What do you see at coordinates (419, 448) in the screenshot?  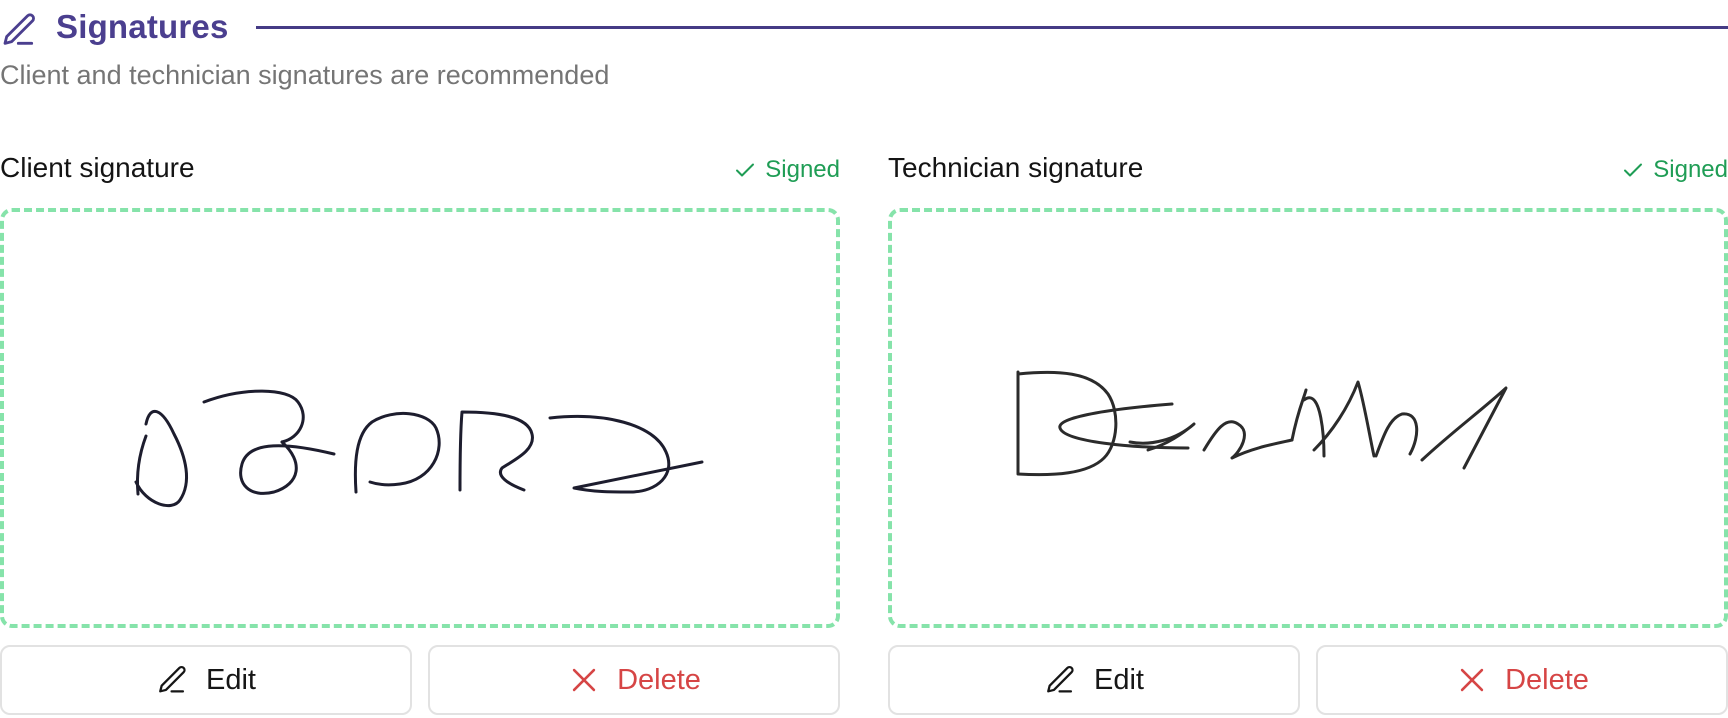 I see `client-signature-drawing` at bounding box center [419, 448].